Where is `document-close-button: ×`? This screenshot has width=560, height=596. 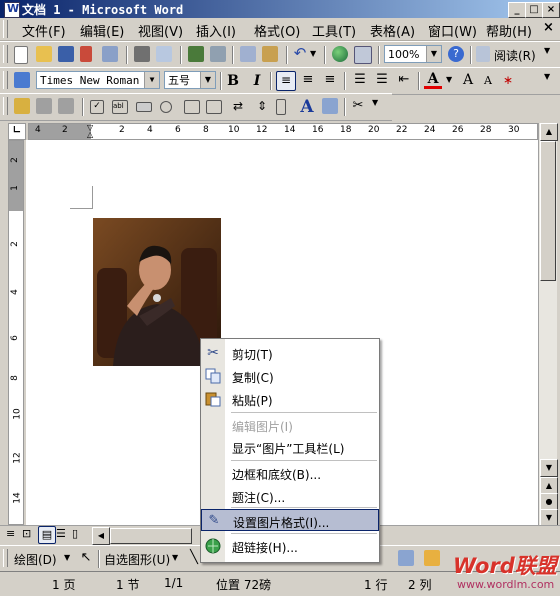 document-close-button: × is located at coordinates (548, 27).